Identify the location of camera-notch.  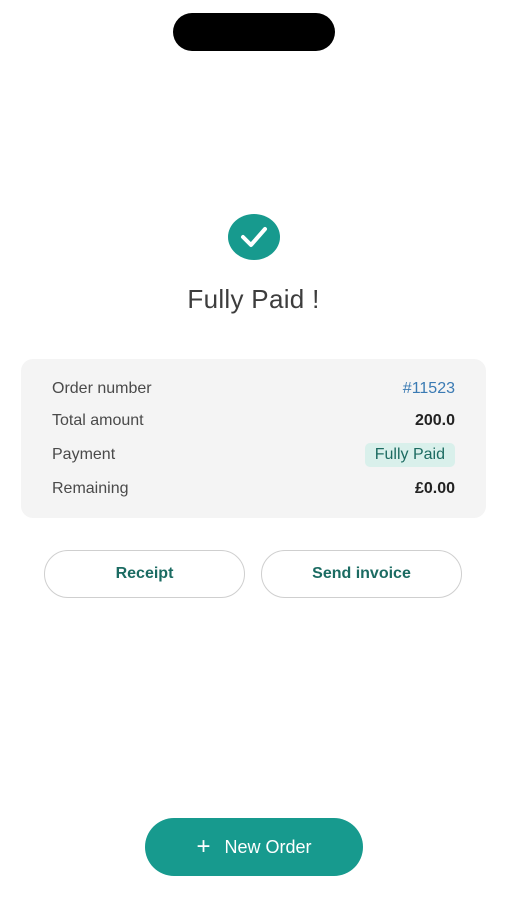
(254, 32).